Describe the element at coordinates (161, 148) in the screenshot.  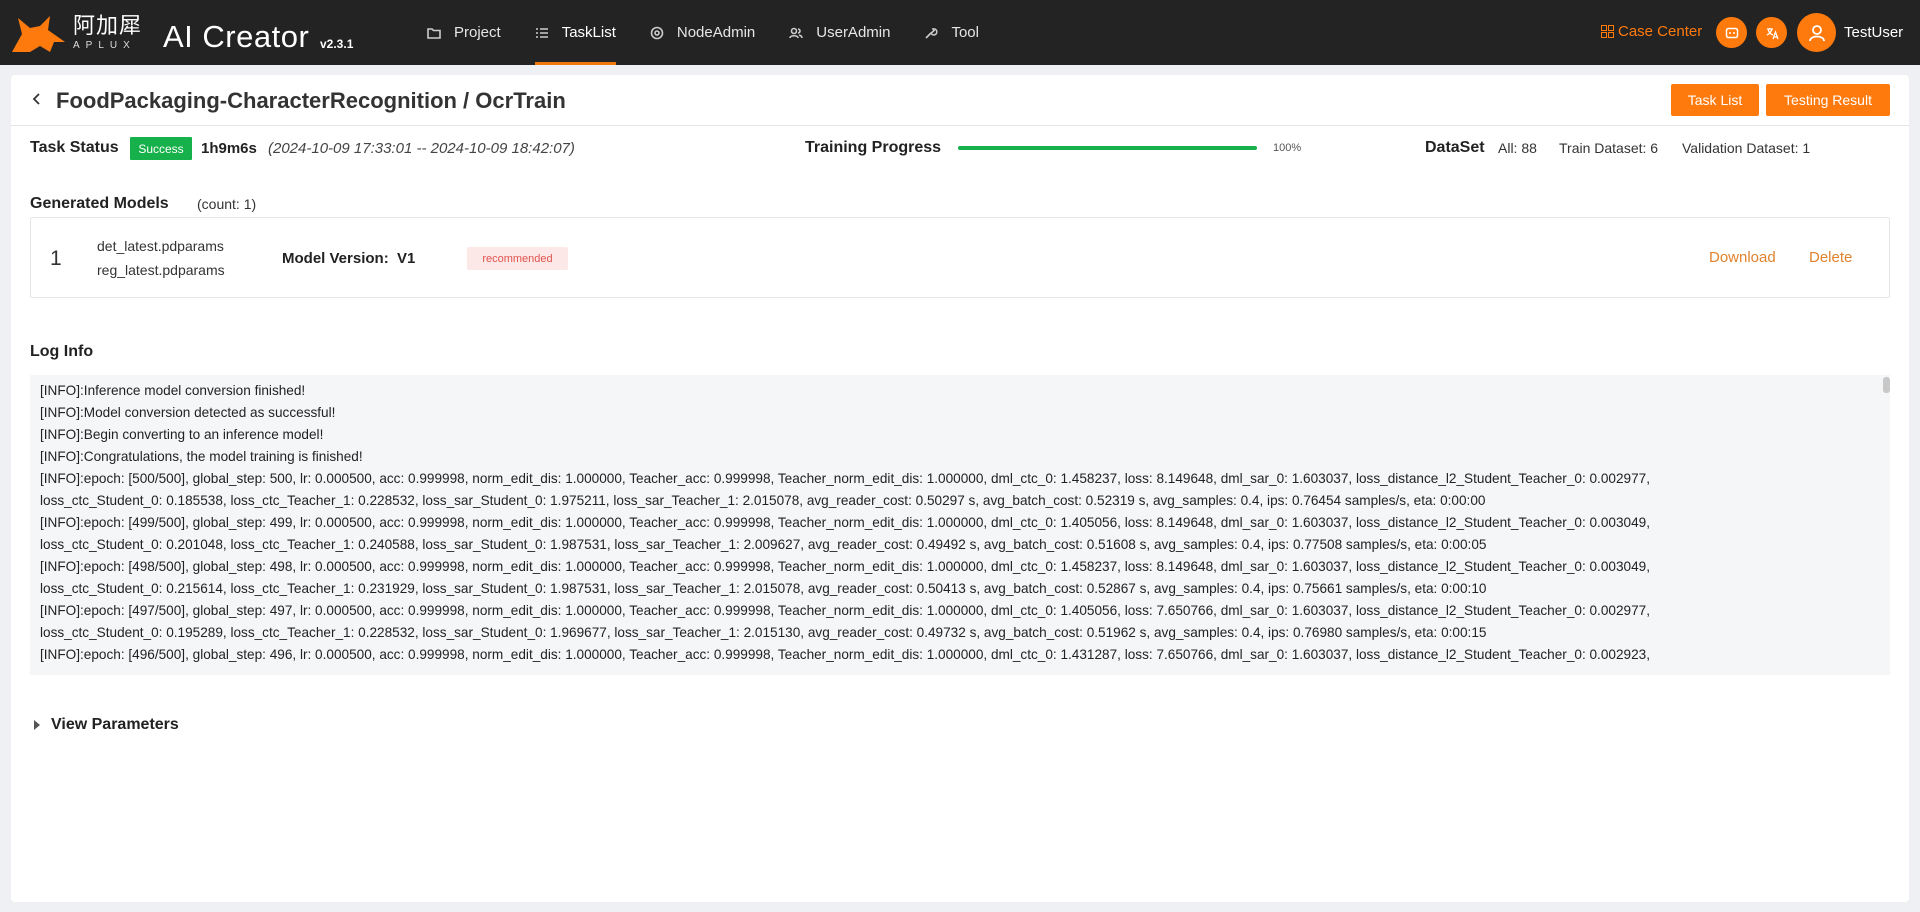
I see `status-badge: Success` at that location.